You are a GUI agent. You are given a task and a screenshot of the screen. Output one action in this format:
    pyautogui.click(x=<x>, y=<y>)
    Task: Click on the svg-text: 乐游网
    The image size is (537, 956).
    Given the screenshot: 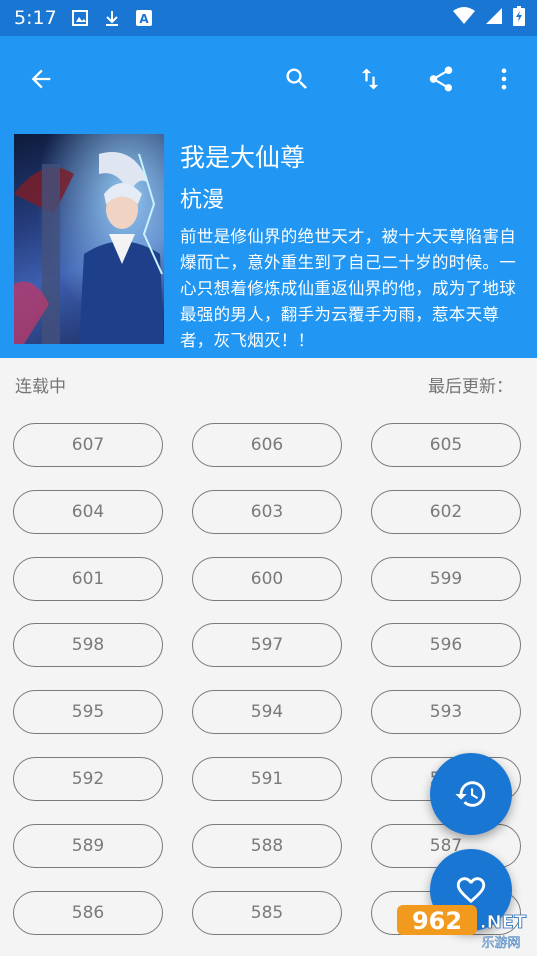 What is the action you would take?
    pyautogui.click(x=500, y=943)
    